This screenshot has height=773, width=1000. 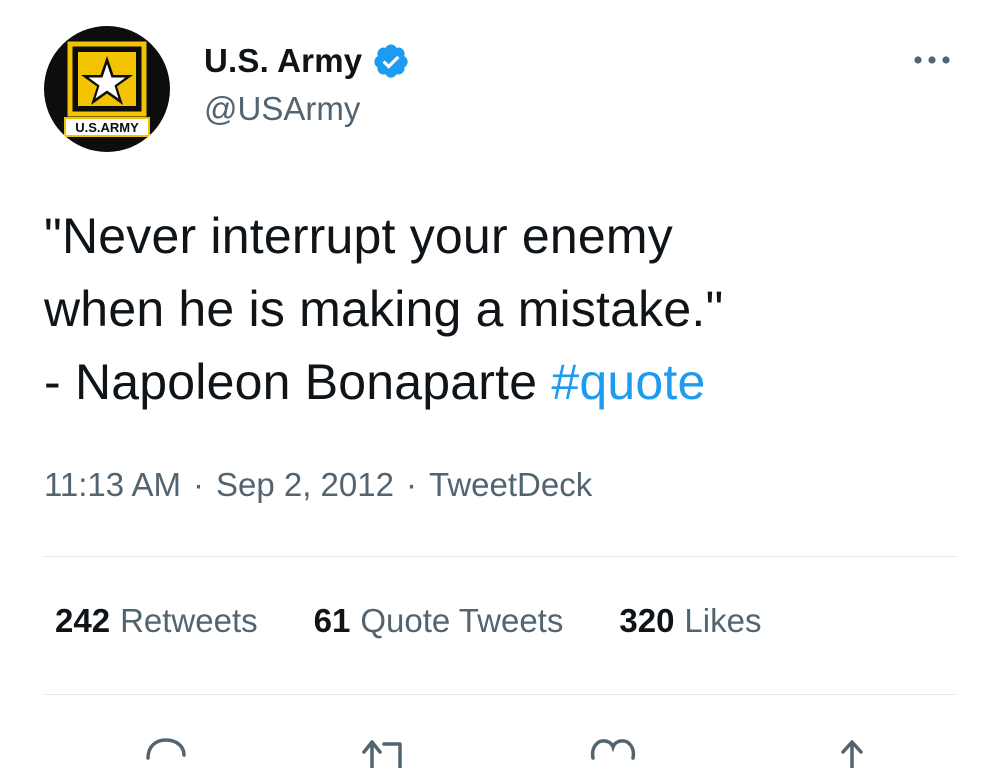 I want to click on like-icon, so click(x=613, y=749).